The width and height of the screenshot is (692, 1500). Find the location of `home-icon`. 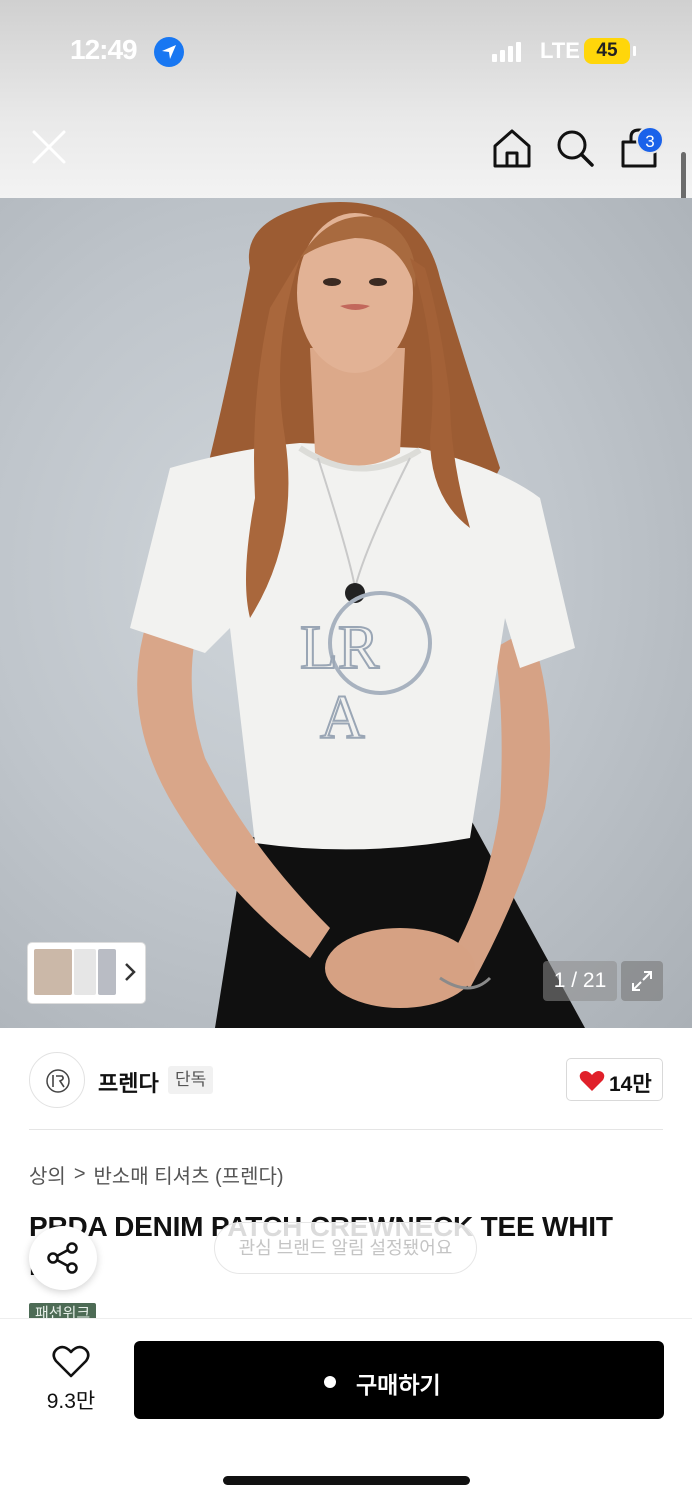

home-icon is located at coordinates (512, 148).